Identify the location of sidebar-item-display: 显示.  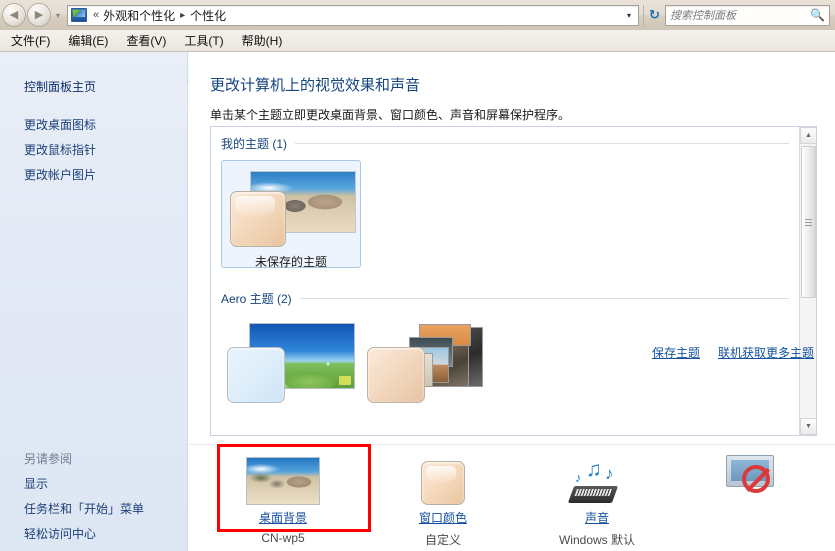
(93, 483).